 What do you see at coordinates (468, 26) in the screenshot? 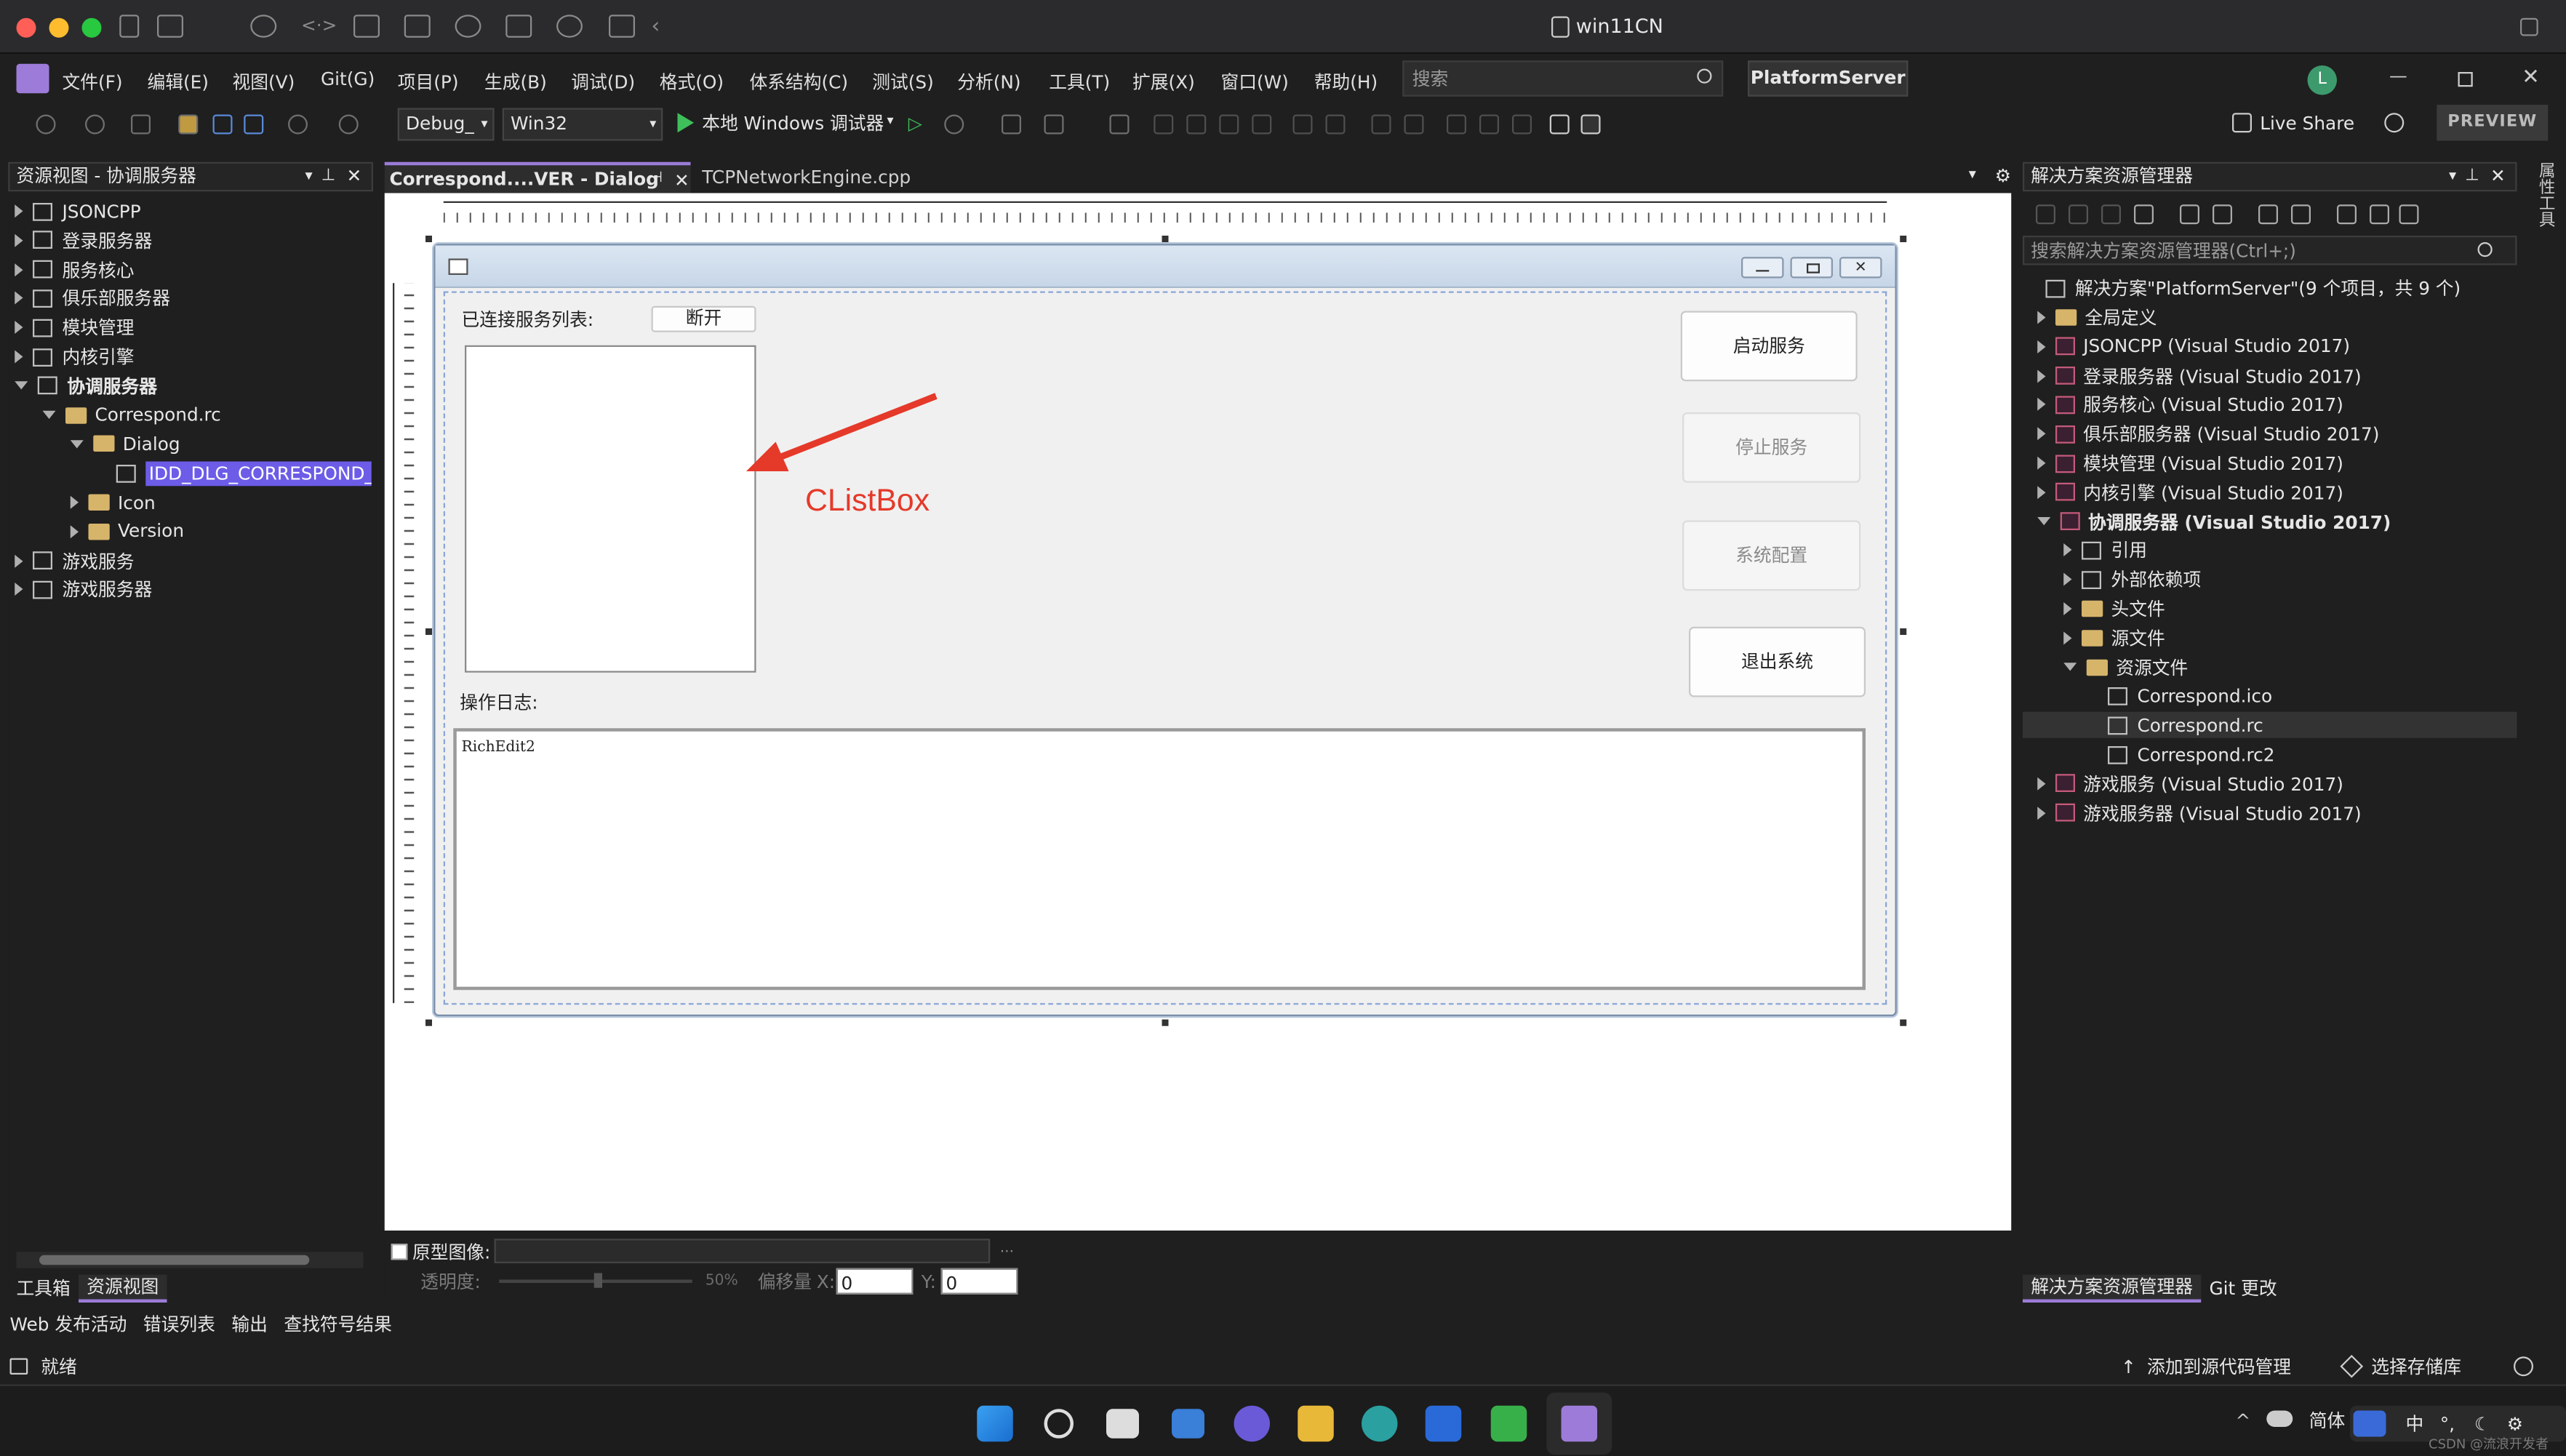
I see `sound-icon` at bounding box center [468, 26].